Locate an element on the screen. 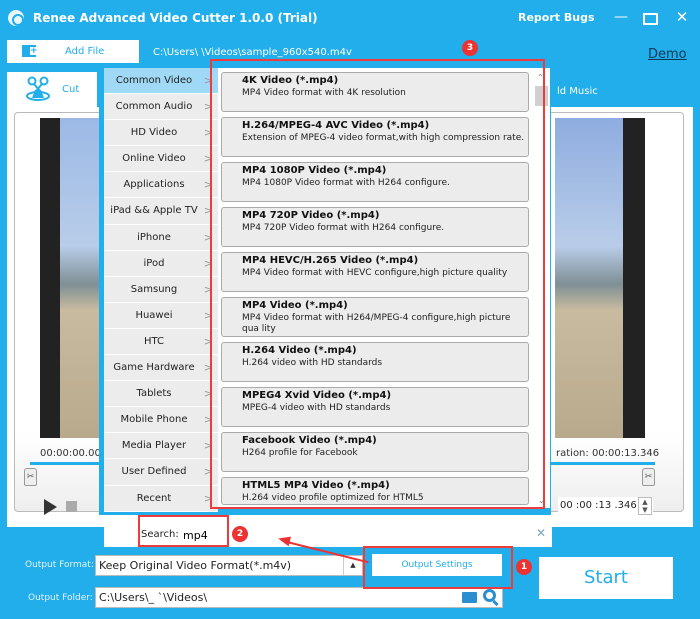  category-media-player: Media Player > is located at coordinates (161, 446).